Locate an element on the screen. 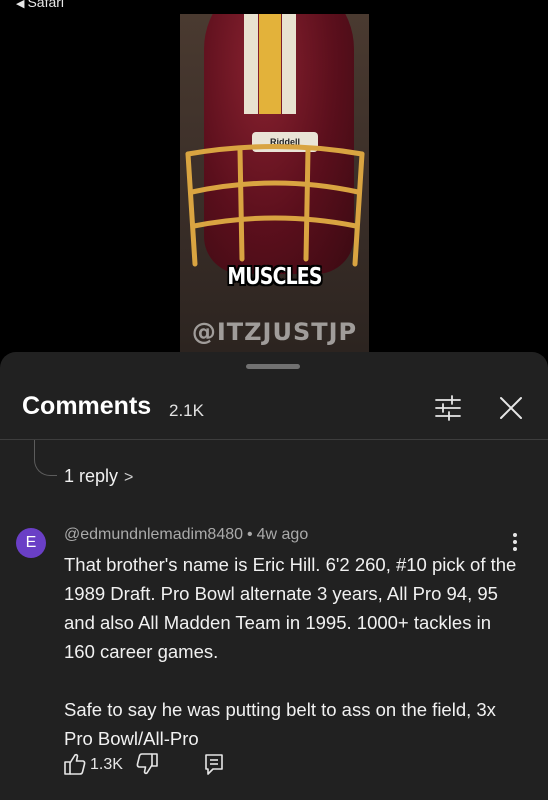  back-arrow-icon: ◀ is located at coordinates (20, 5).